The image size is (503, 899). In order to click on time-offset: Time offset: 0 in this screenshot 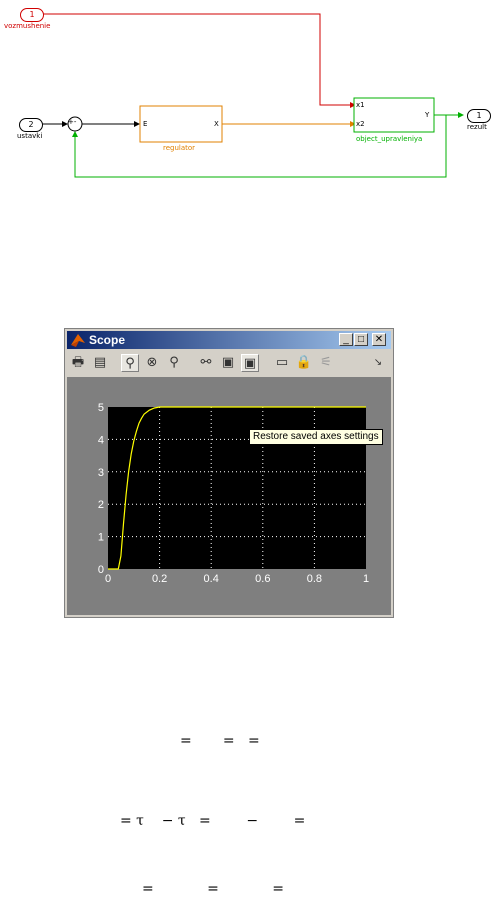, I will do `click(104, 653)`.